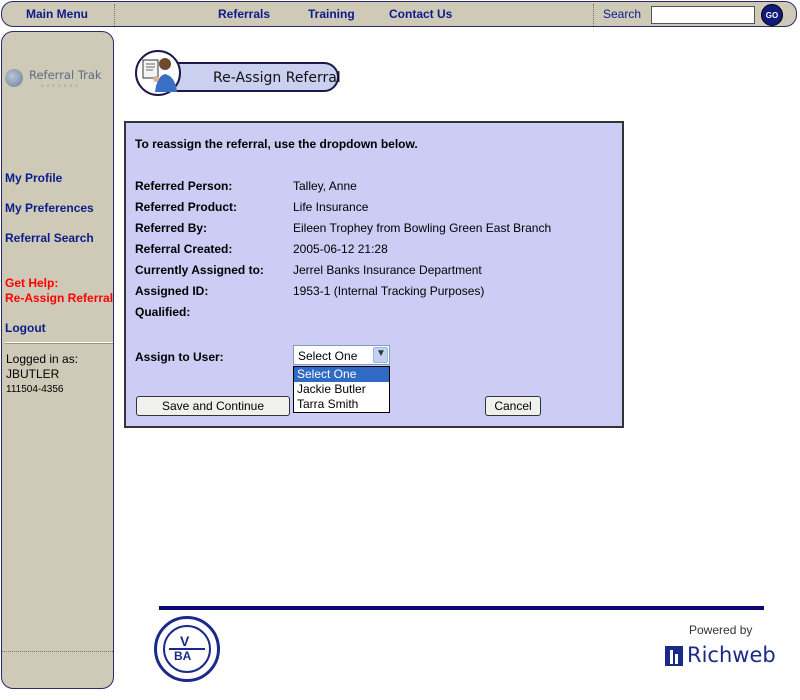 The height and width of the screenshot is (700, 800). What do you see at coordinates (179, 357) in the screenshot?
I see `assign-to-user-label: Assign to User:` at bounding box center [179, 357].